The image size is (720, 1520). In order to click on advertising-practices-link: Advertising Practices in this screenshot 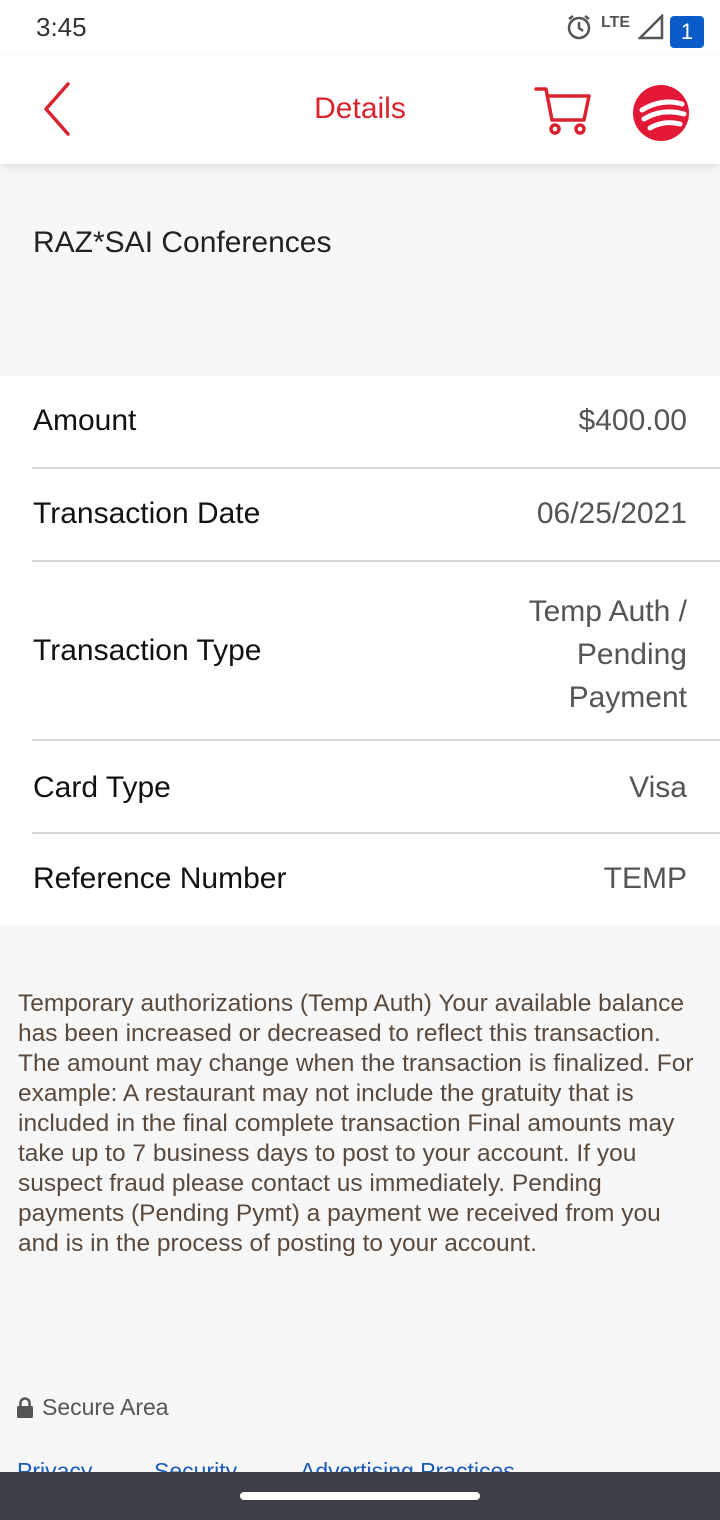, I will do `click(407, 1465)`.